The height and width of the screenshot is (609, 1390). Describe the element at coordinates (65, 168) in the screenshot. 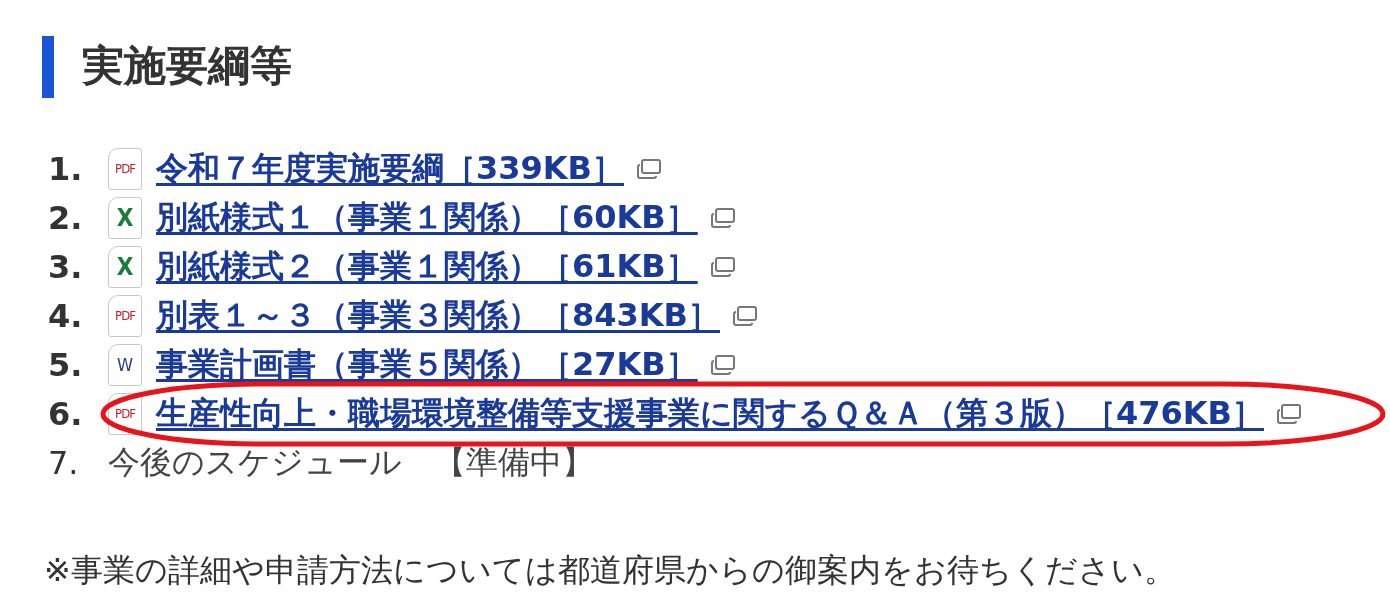

I see `list-number: 1.` at that location.